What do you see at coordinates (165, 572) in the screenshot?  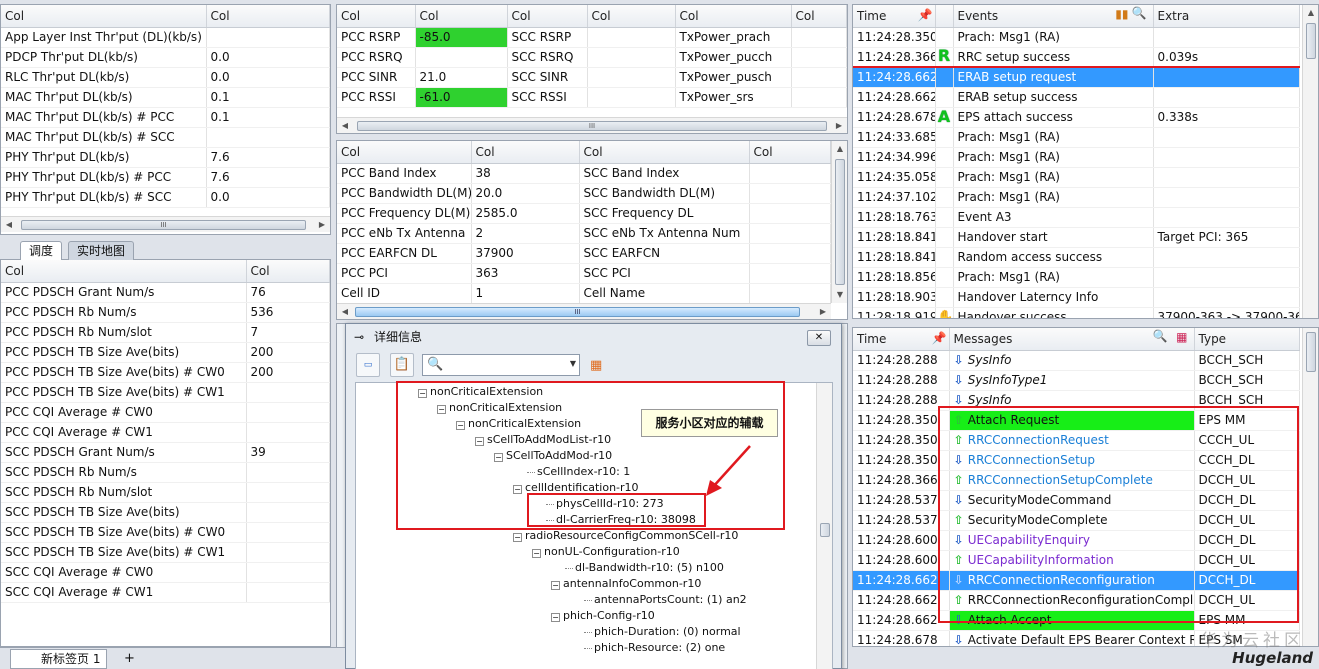 I see `table-row: SCC CQI Average # CW0` at bounding box center [165, 572].